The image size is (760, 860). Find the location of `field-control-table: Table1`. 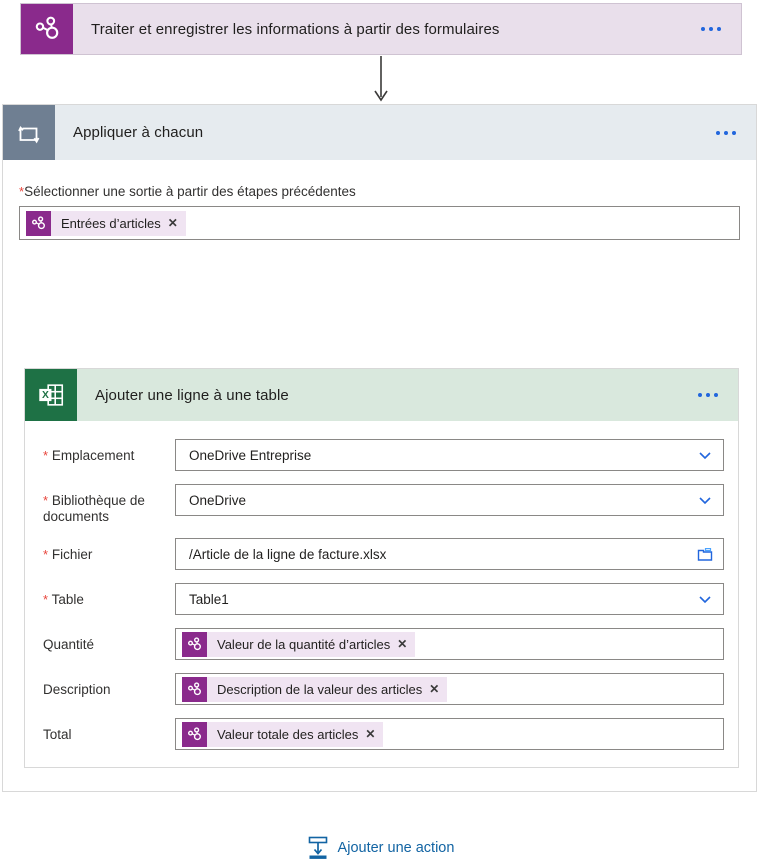

field-control-table: Table1 is located at coordinates (449, 599).